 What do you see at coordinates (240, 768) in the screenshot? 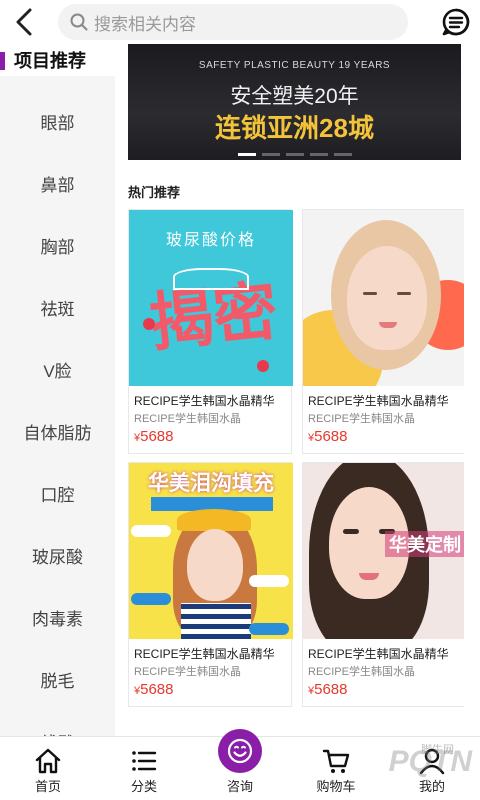
I see `nav-consult: 咨询` at bounding box center [240, 768].